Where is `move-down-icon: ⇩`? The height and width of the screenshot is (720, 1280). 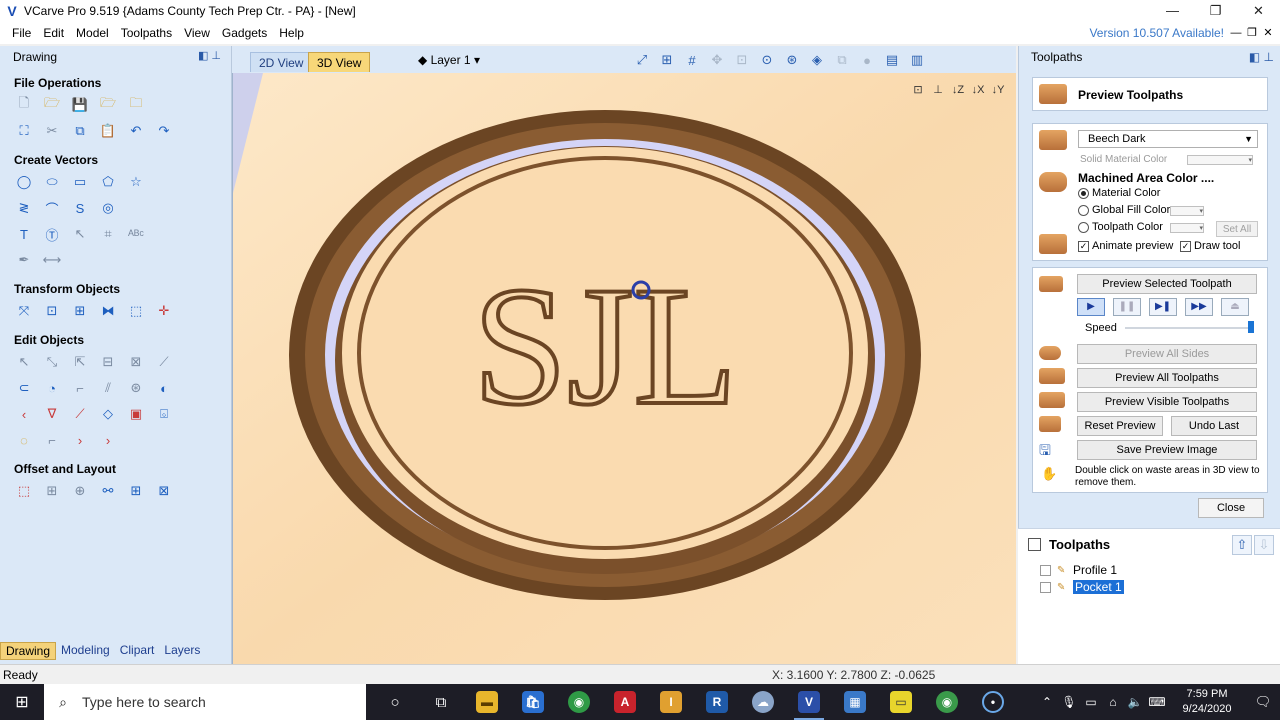
move-down-icon: ⇩ is located at coordinates (1264, 545).